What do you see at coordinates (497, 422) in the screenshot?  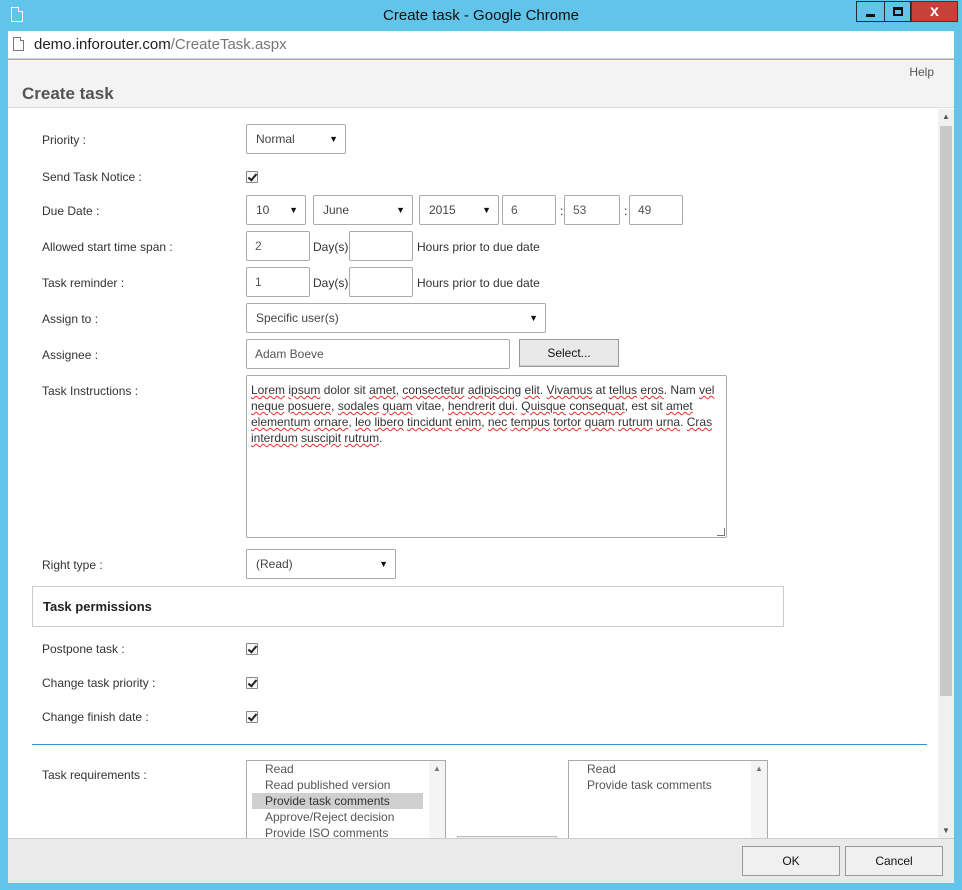 I see `instruction-word: nec` at bounding box center [497, 422].